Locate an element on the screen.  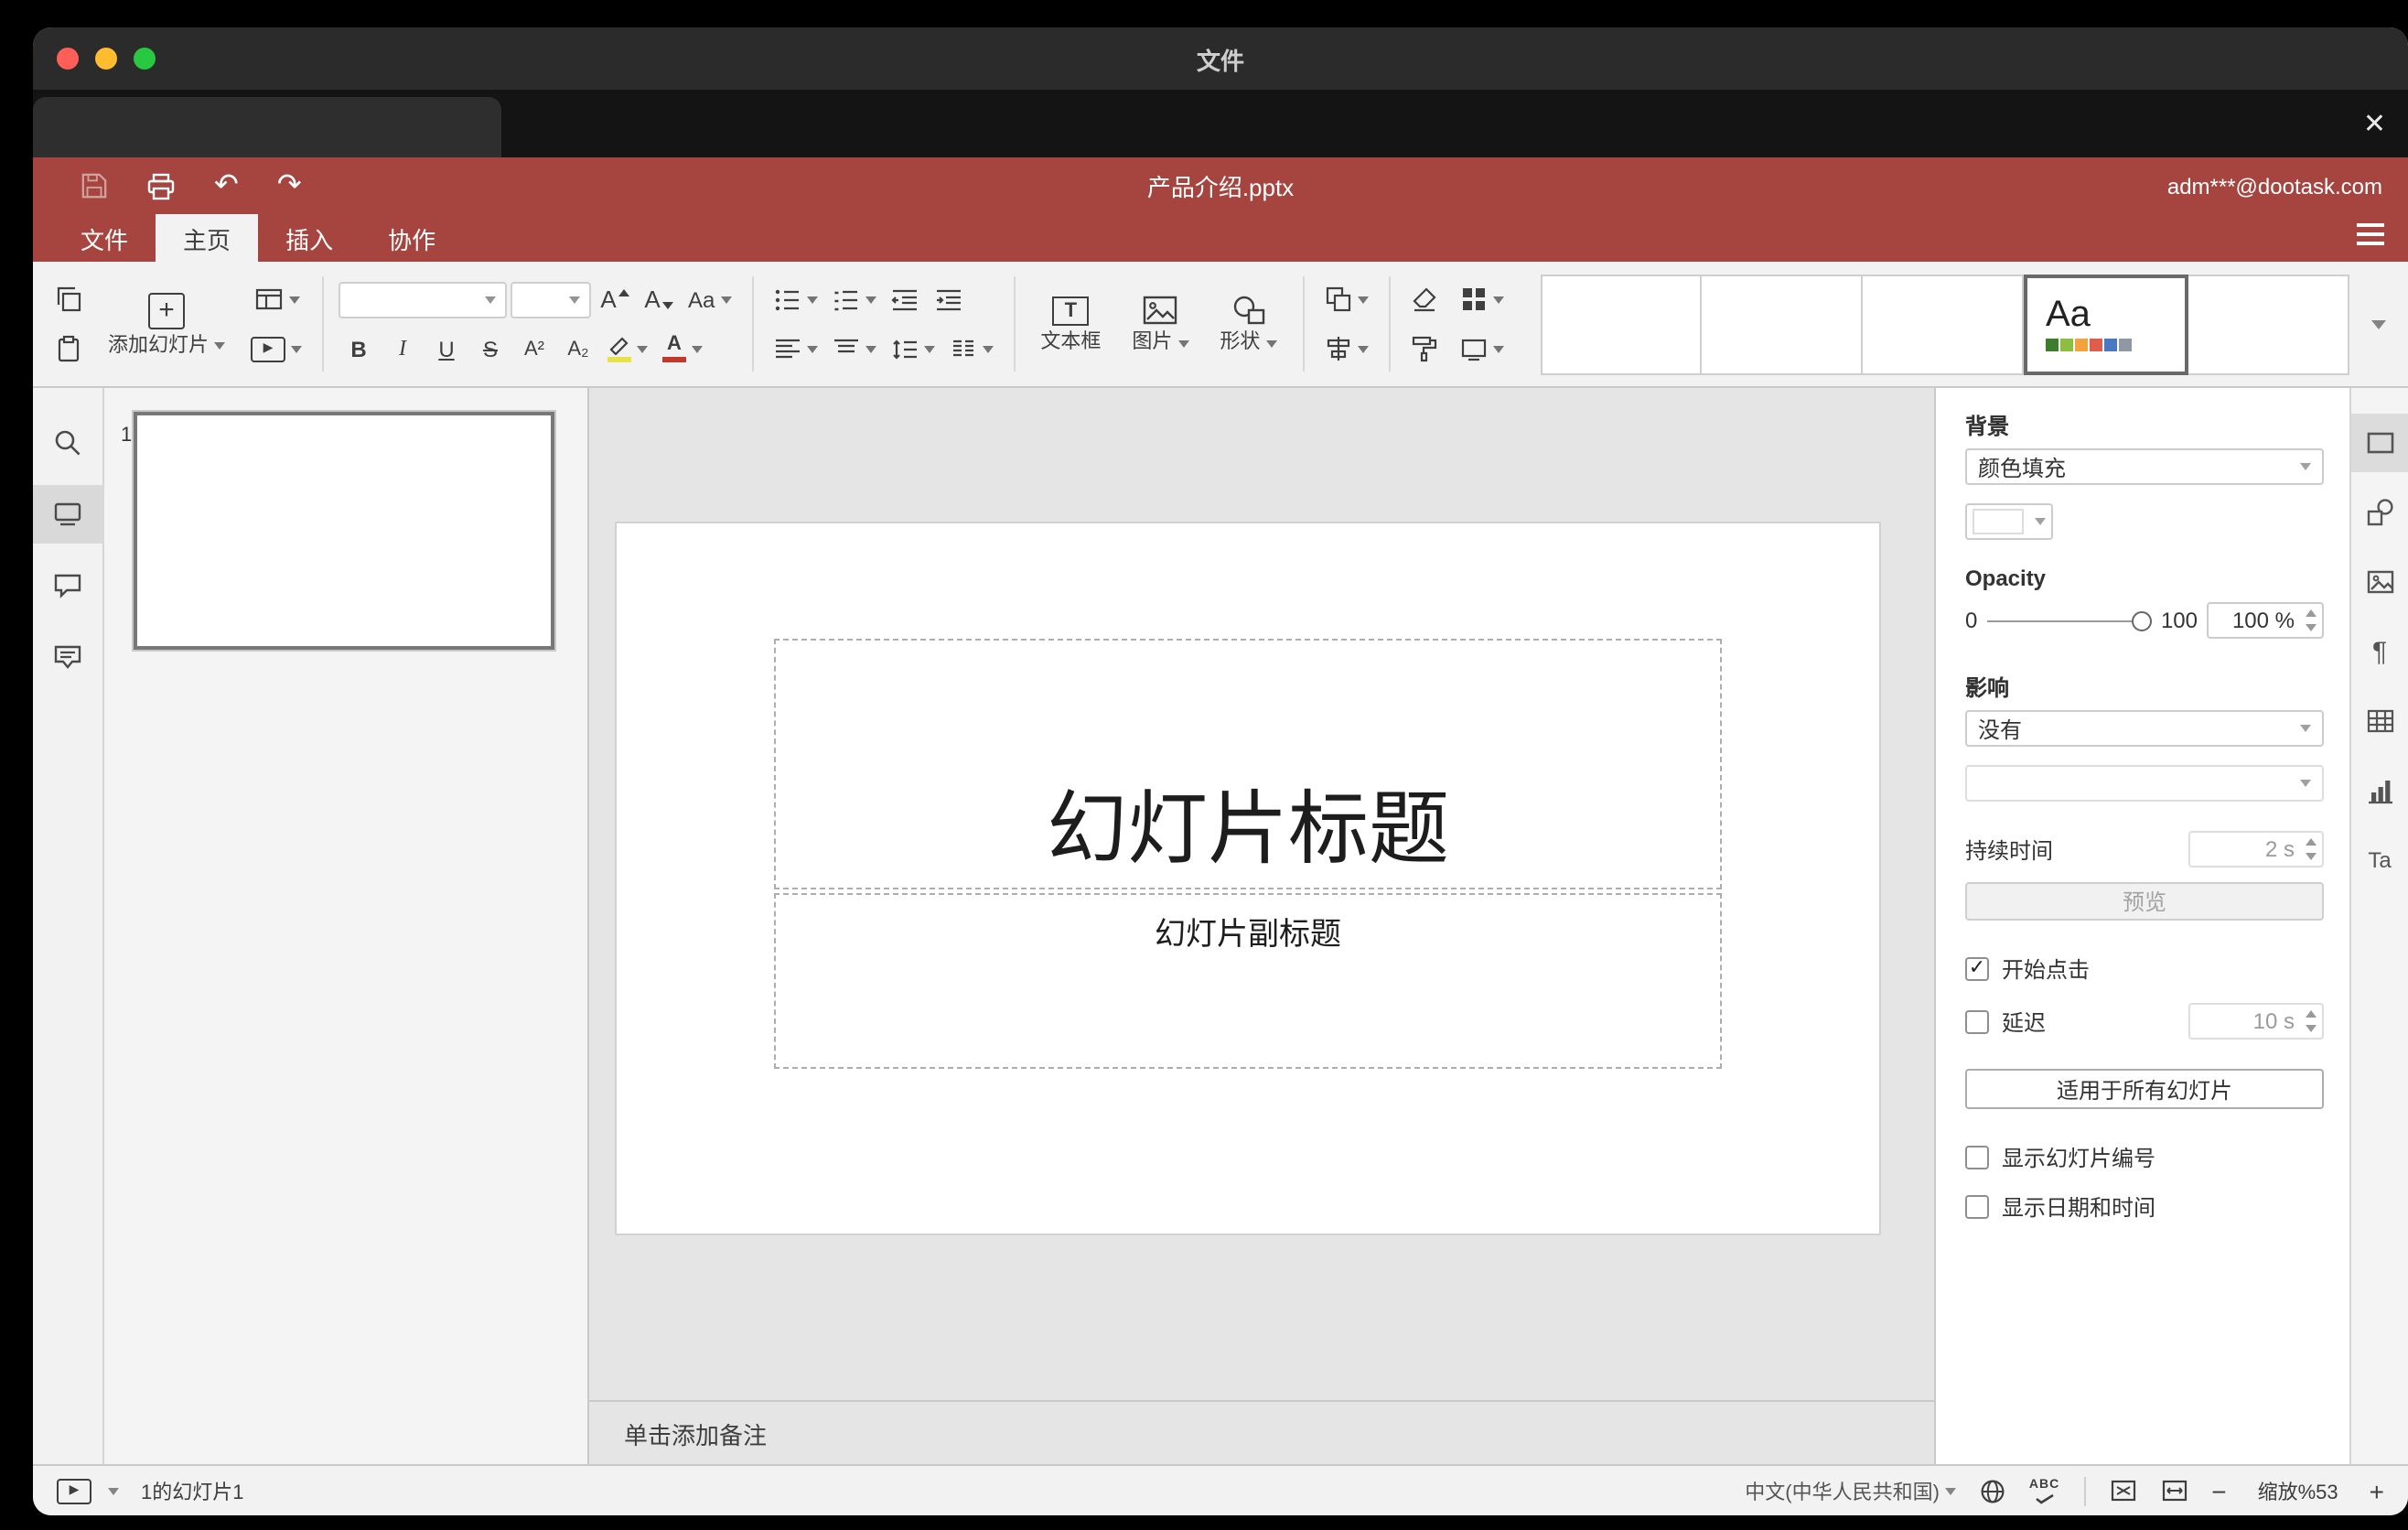
highlight-color-button is located at coordinates (627, 349).